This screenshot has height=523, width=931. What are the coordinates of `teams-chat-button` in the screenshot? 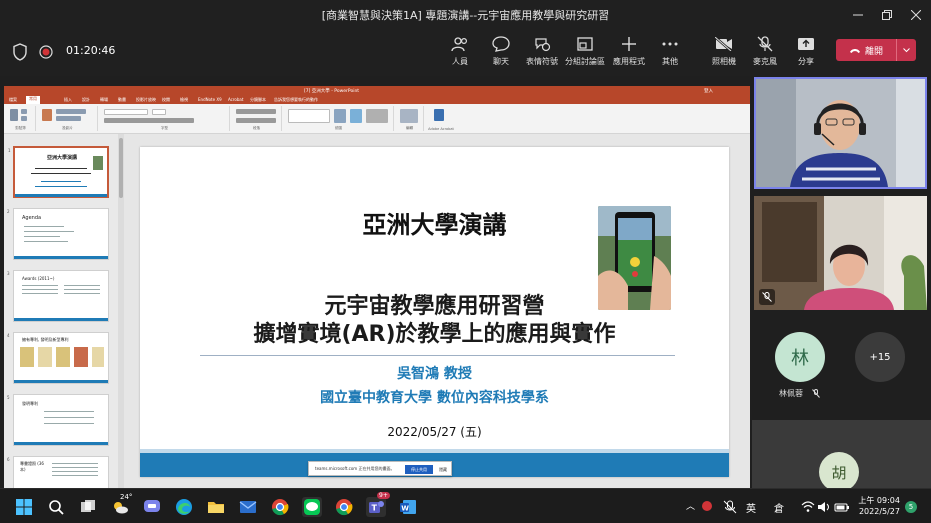 It's located at (152, 507).